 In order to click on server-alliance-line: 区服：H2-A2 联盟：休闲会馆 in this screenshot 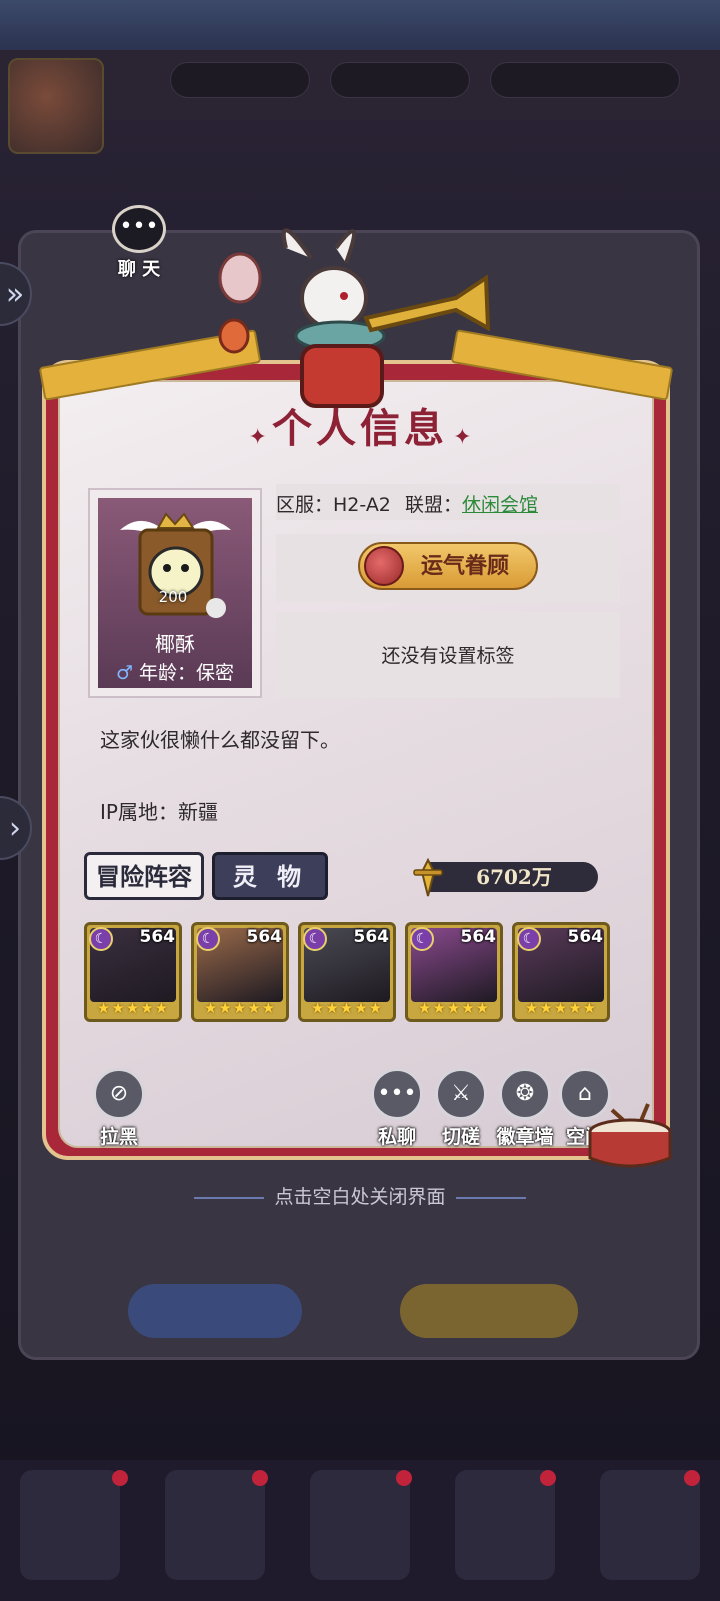, I will do `click(448, 505)`.